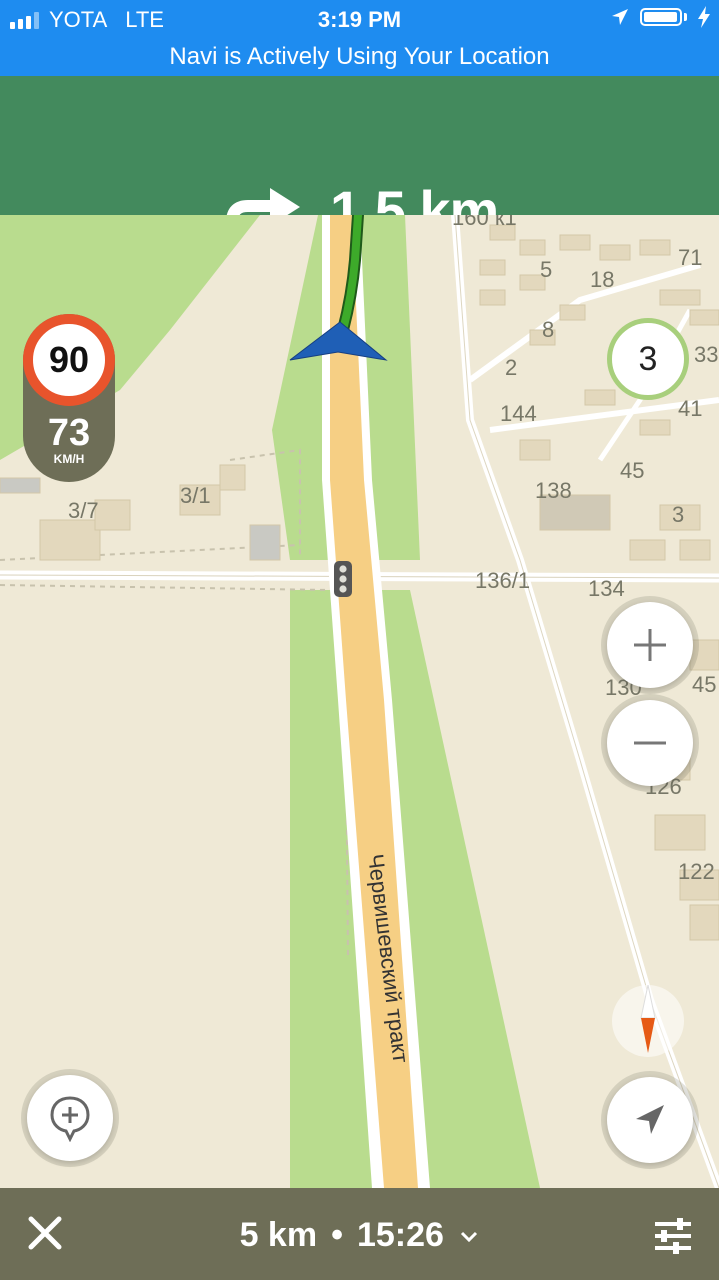  I want to click on house-number: 3, so click(678, 514).